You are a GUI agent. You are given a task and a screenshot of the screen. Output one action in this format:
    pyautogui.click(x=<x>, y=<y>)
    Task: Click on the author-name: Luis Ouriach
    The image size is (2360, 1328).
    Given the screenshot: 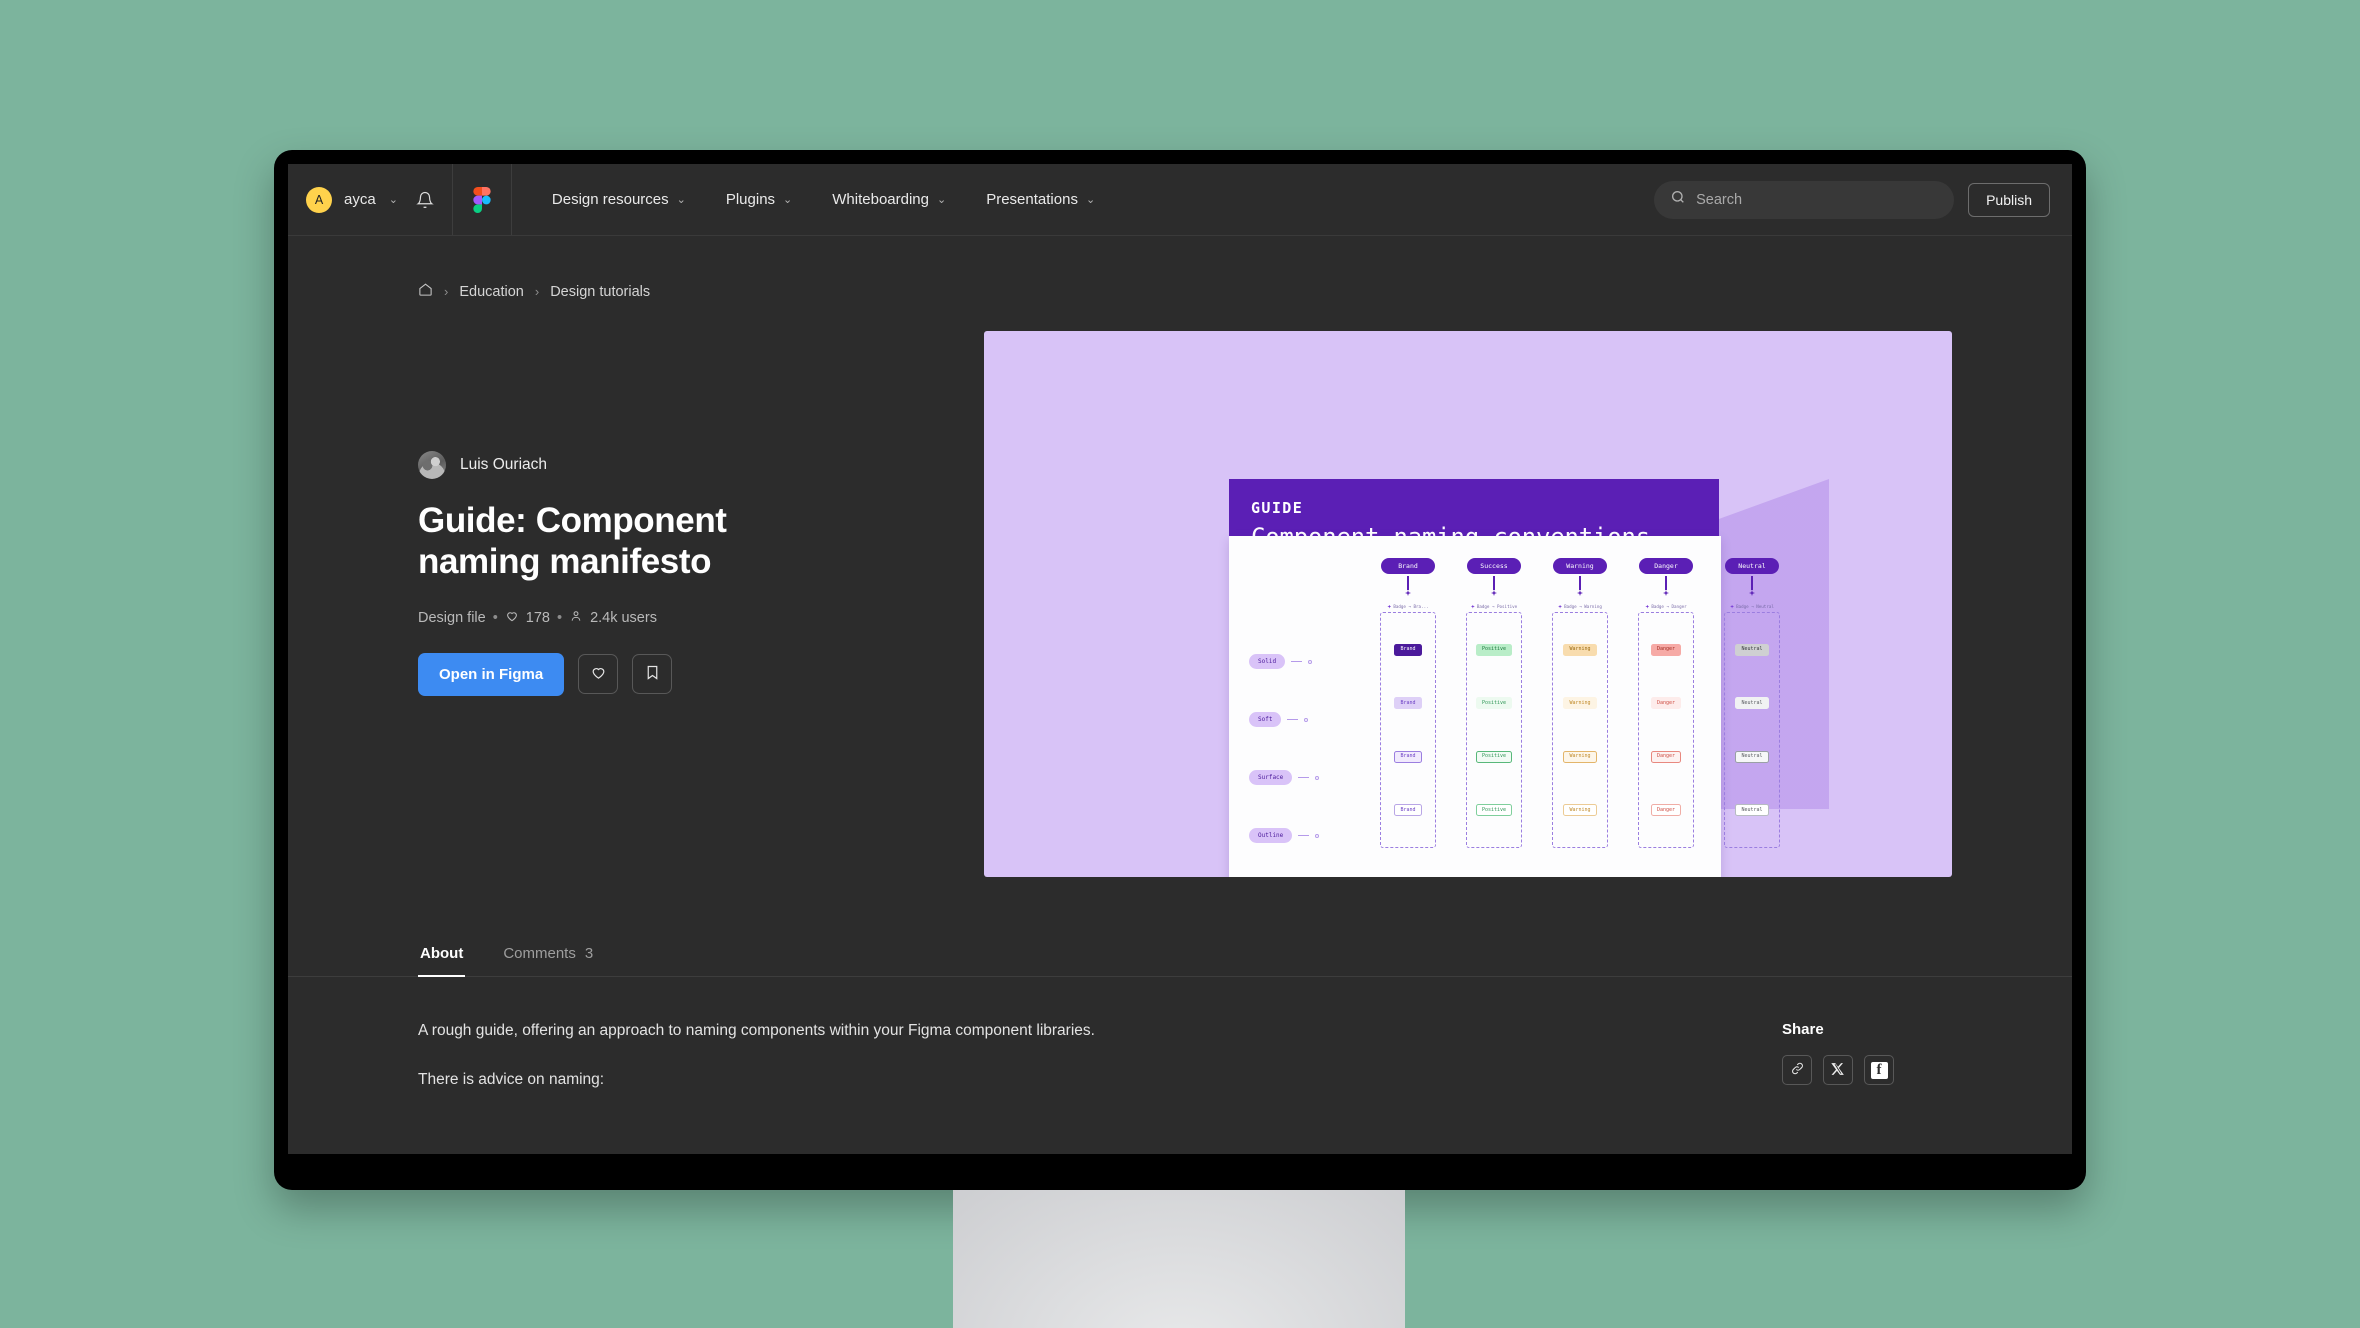 What is the action you would take?
    pyautogui.click(x=504, y=464)
    